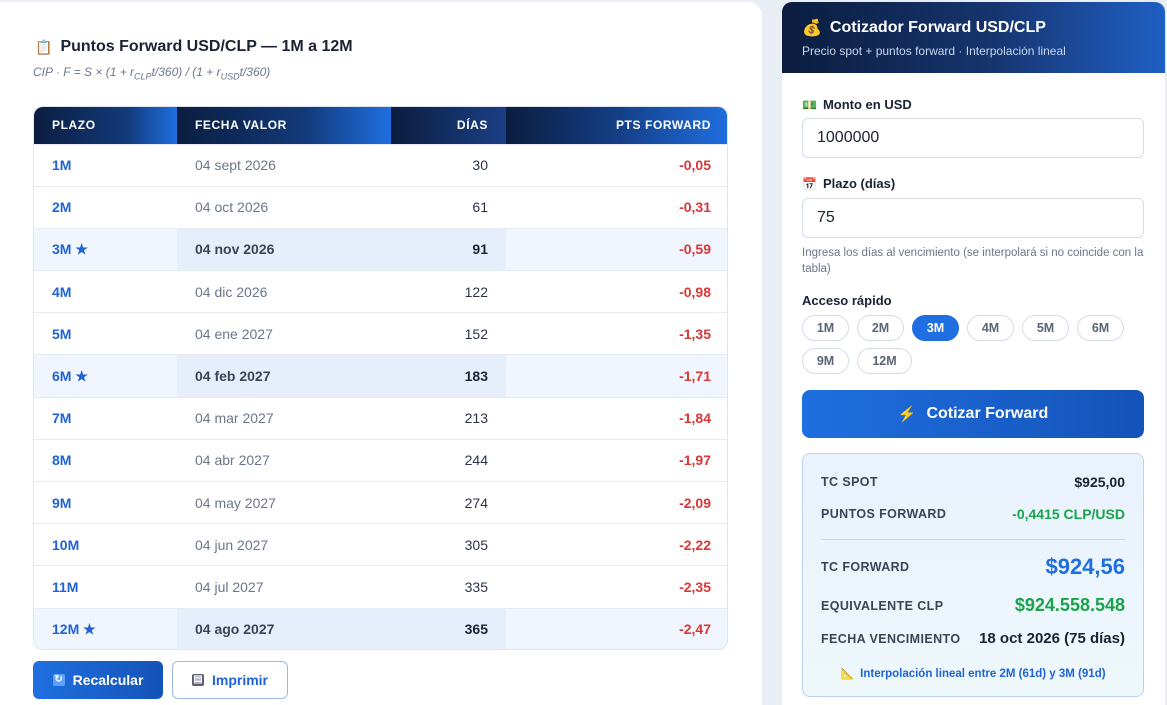 Image resolution: width=1167 pixels, height=705 pixels. Describe the element at coordinates (849, 183) in the screenshot. I see `plazo-label: 📅 Plazo (días)` at that location.